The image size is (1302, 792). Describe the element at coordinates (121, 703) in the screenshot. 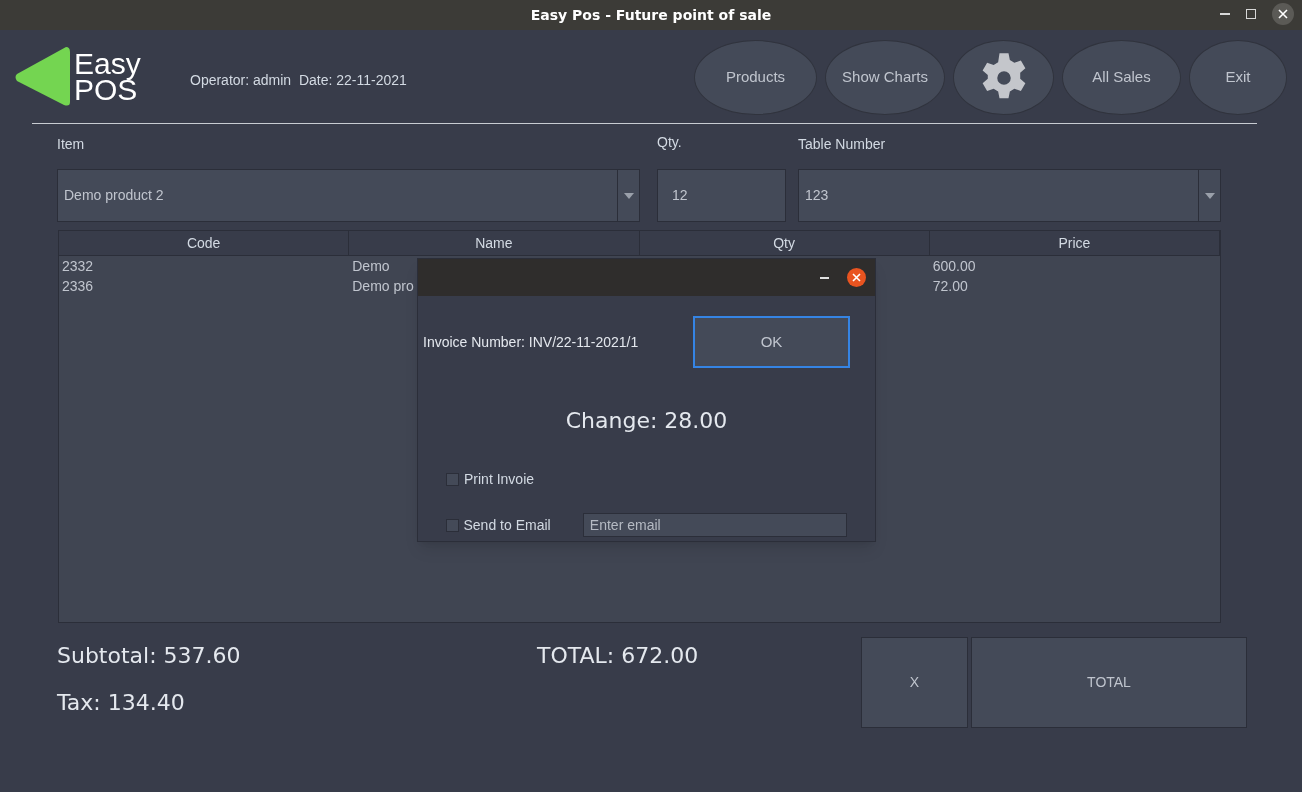

I see `tax-text: Tax: 134.40` at that location.